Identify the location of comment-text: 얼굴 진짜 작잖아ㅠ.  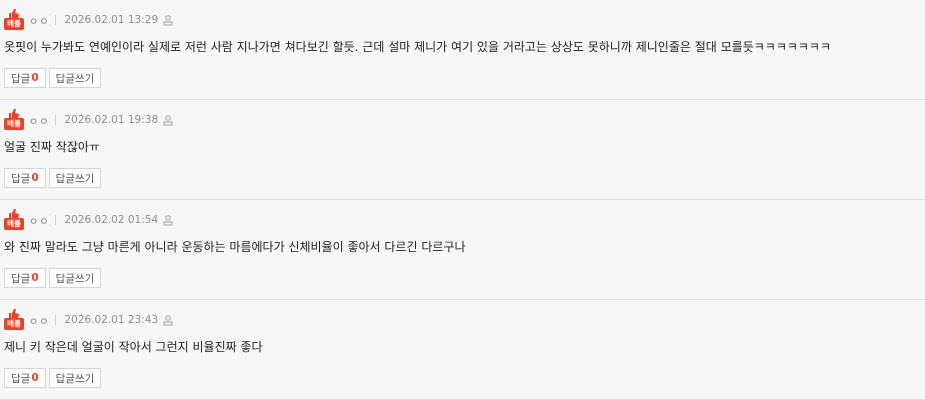
(52, 147).